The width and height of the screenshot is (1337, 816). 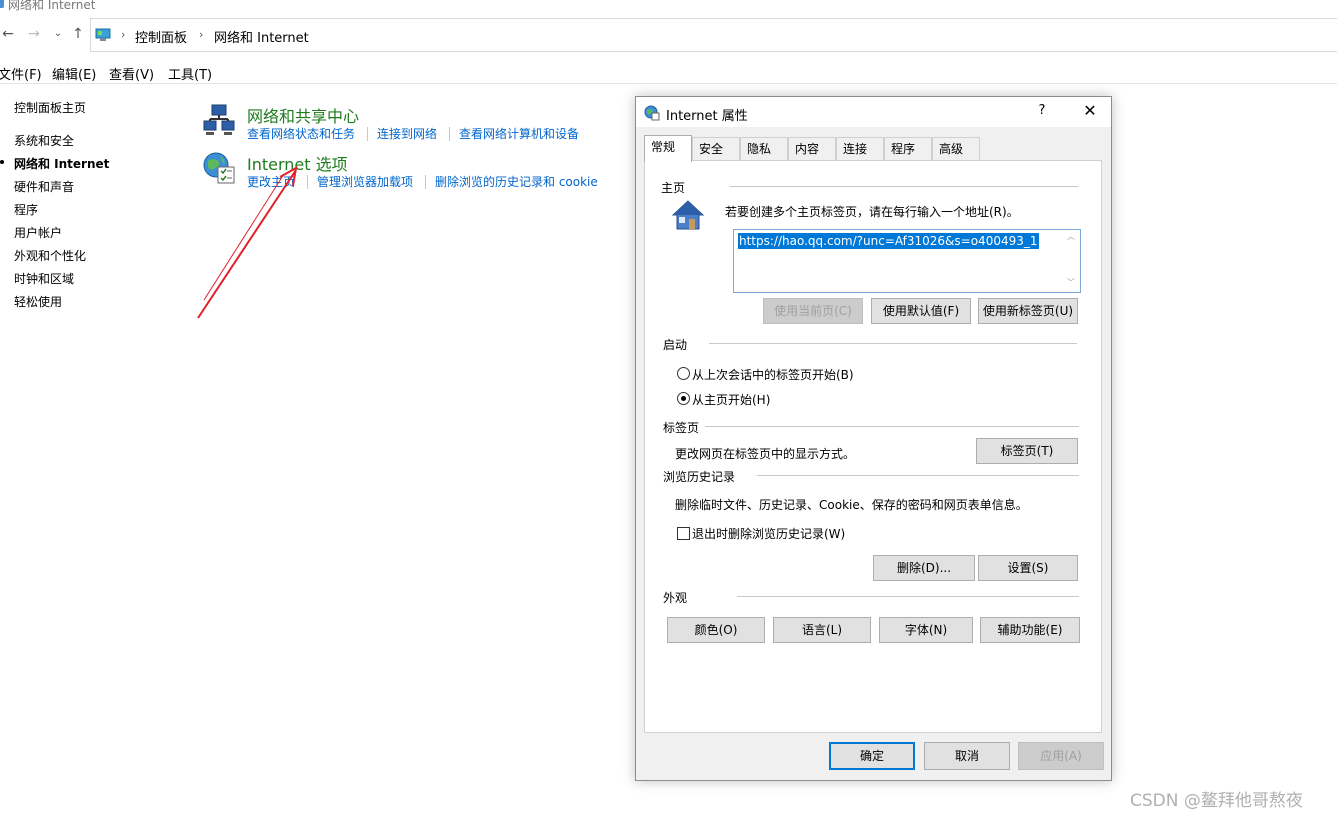 What do you see at coordinates (921, 311) in the screenshot?
I see `use-default-button: 使用默认值(F)` at bounding box center [921, 311].